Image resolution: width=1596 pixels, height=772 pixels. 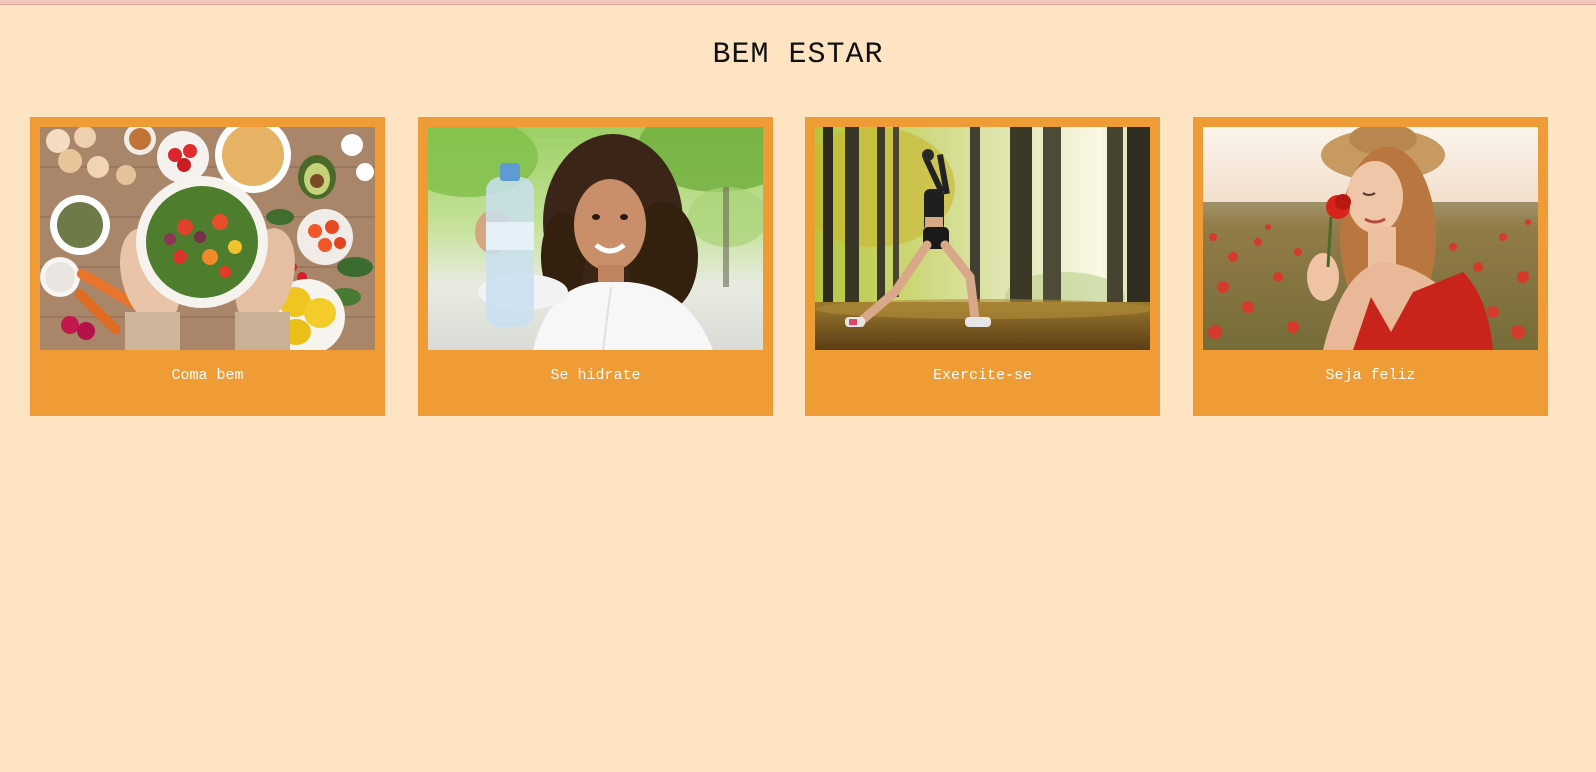 I want to click on card-caption: Coma bem, so click(x=207, y=375).